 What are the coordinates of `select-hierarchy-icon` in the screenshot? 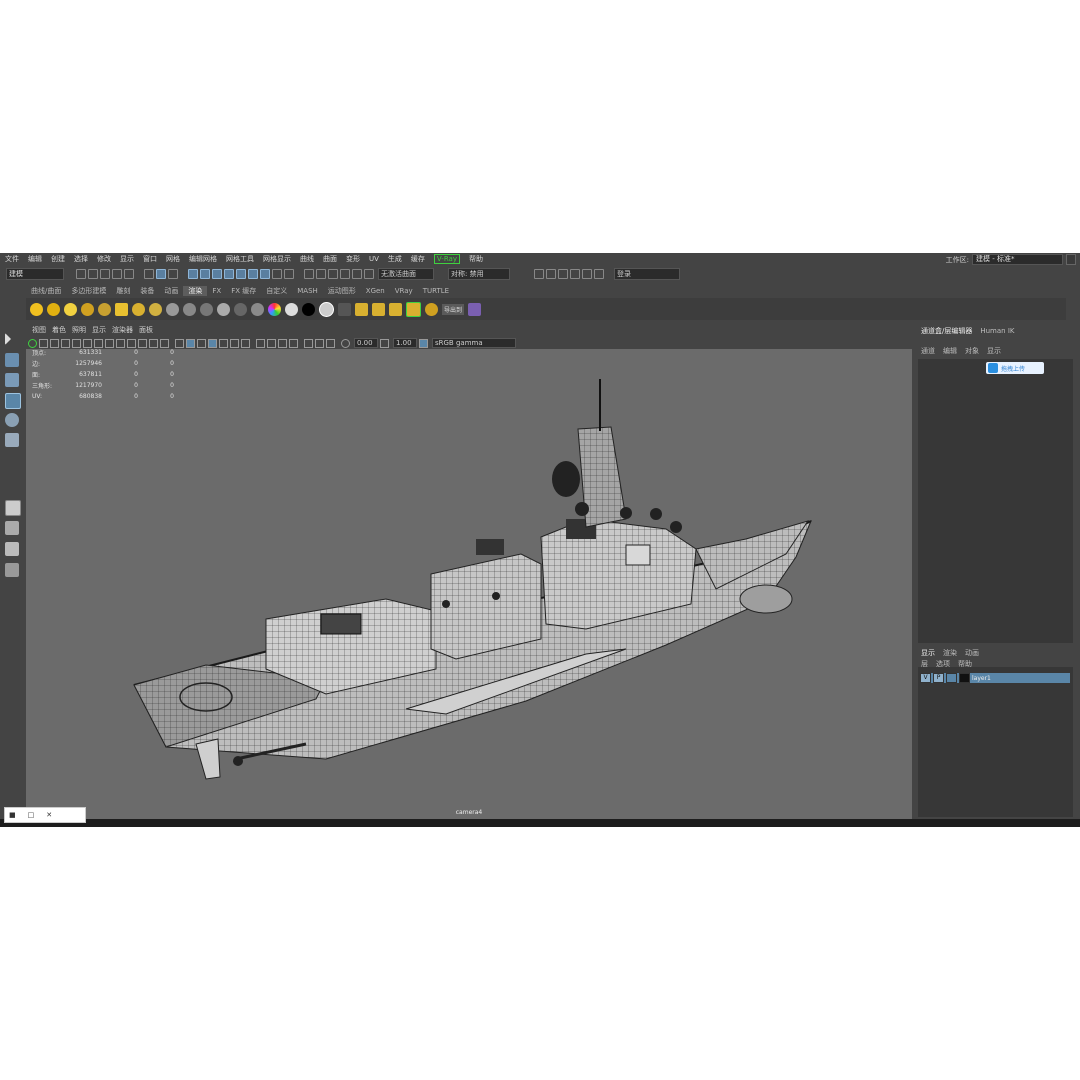 It's located at (149, 274).